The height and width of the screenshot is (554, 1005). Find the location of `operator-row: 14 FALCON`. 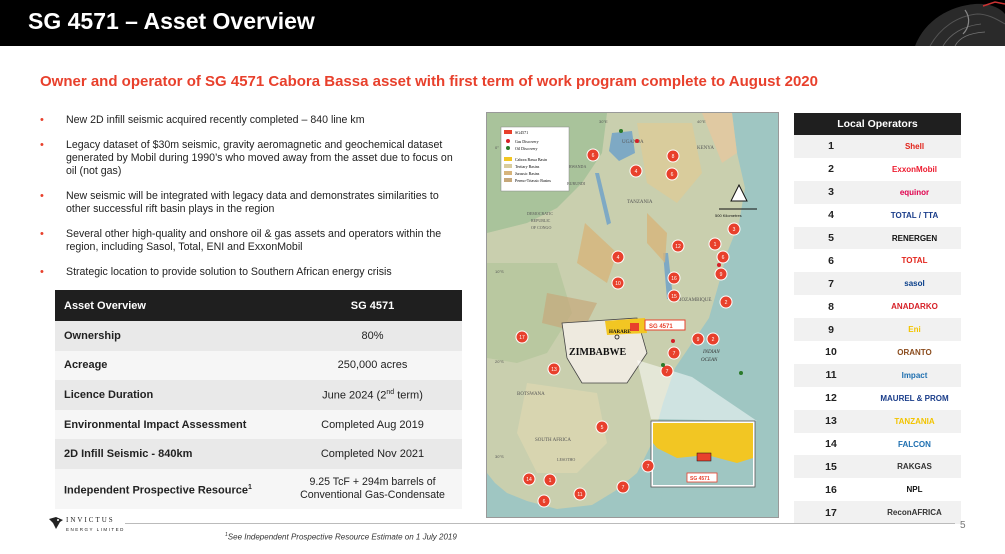

operator-row: 14 FALCON is located at coordinates (877, 444).